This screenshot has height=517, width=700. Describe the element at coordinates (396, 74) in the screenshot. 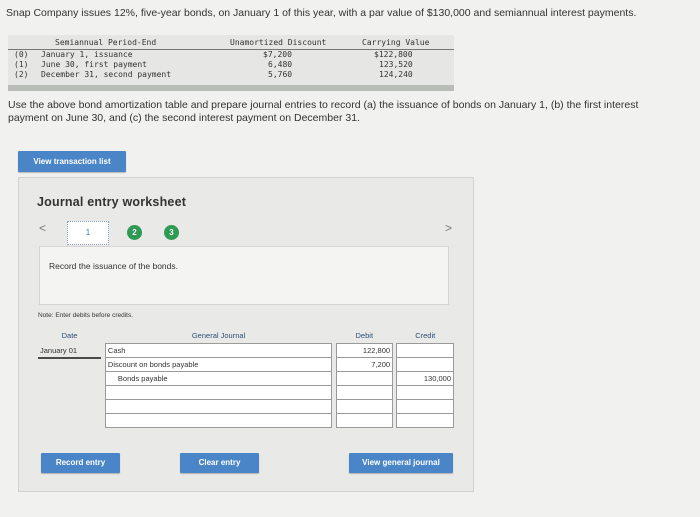

I see `carrying-value: 124,240` at that location.